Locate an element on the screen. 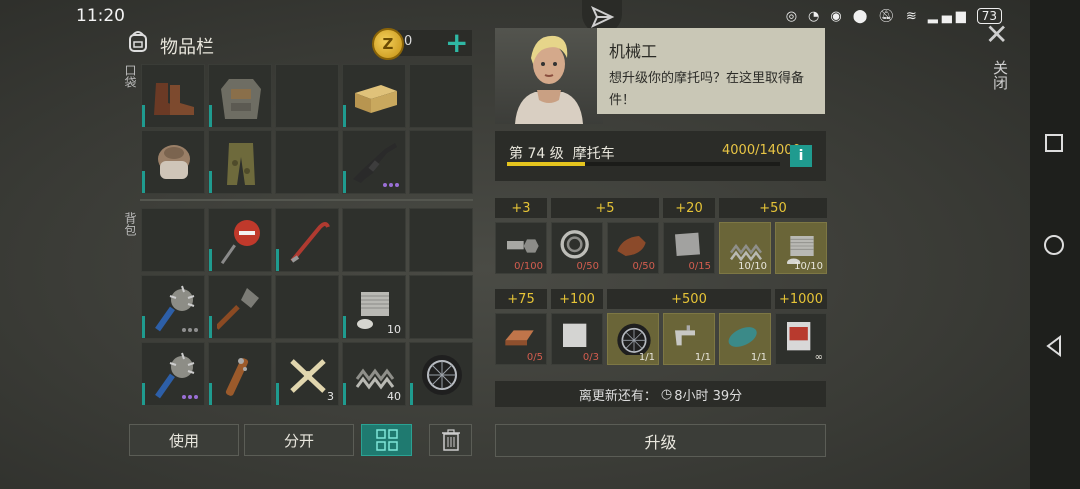 This screenshot has width=1080, height=489. copper-ingot-icon is located at coordinates (519, 338).